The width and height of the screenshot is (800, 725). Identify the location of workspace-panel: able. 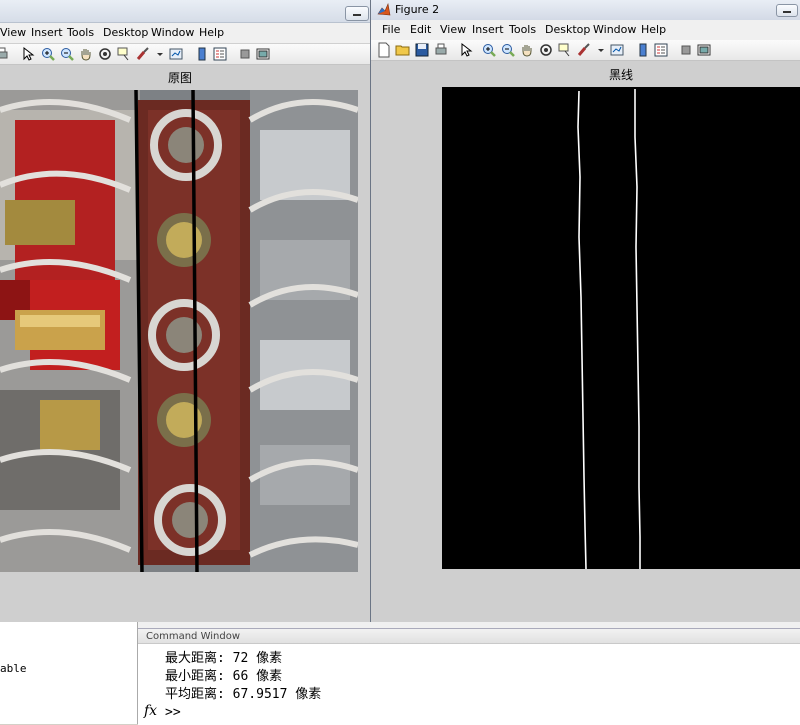
(69, 673).